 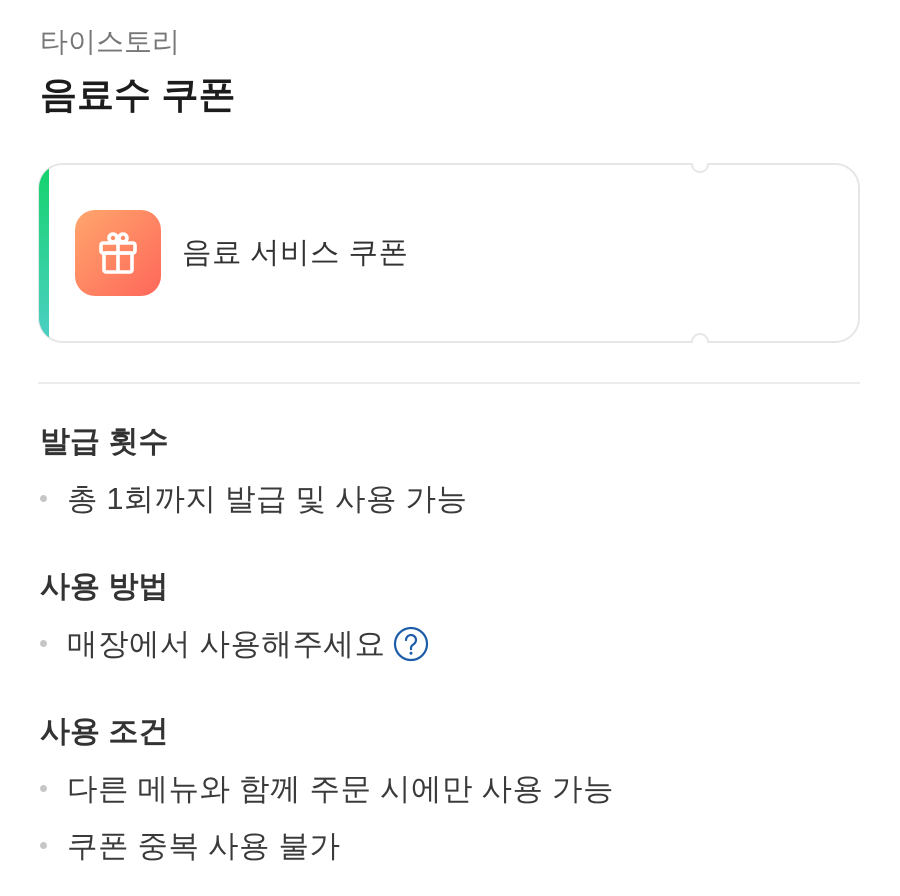 I want to click on section-heading: 발급 횟수, so click(x=103, y=442).